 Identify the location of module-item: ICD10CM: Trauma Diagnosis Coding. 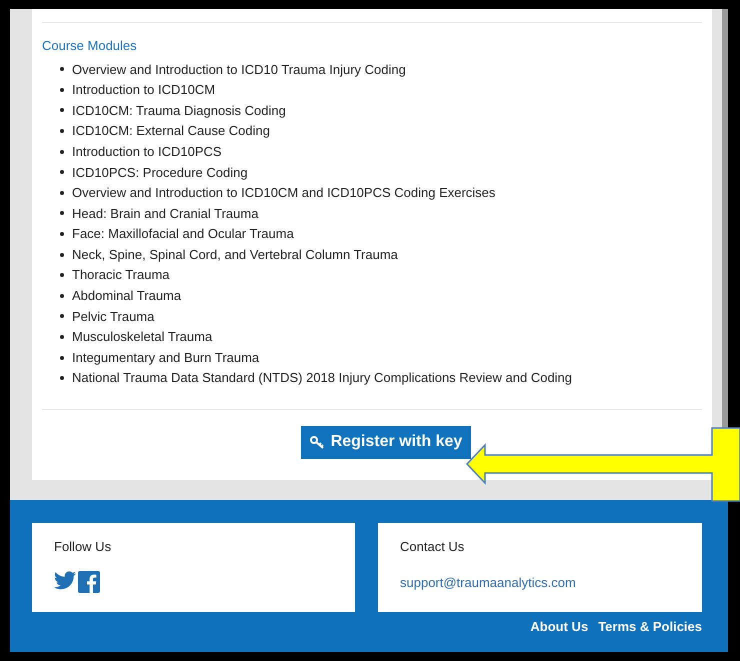
(179, 111).